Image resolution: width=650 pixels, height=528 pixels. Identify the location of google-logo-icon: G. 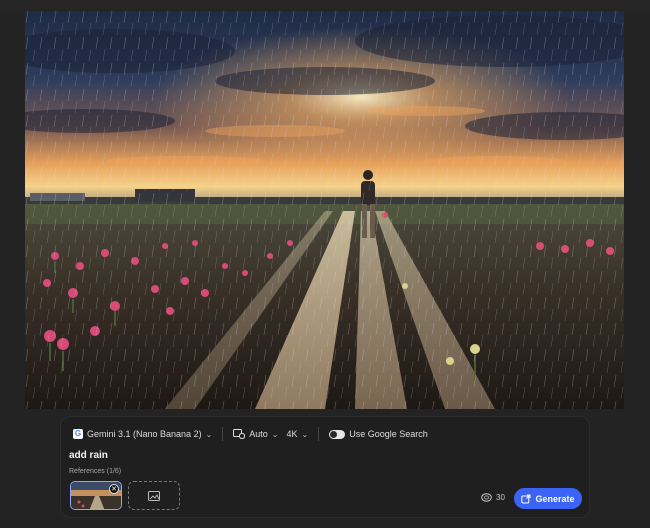
(78, 434).